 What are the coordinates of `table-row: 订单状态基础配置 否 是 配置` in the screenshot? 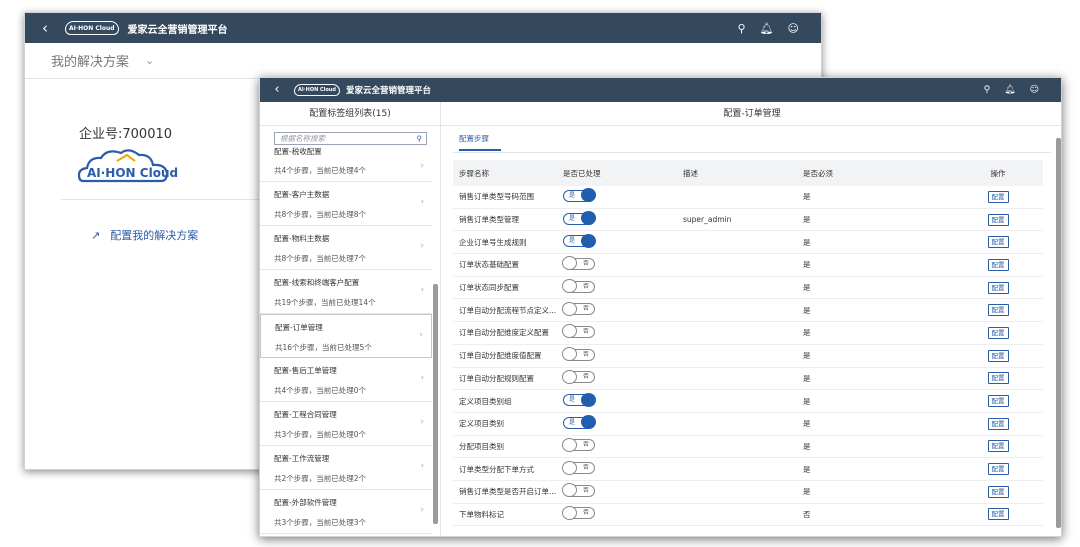 It's located at (748, 265).